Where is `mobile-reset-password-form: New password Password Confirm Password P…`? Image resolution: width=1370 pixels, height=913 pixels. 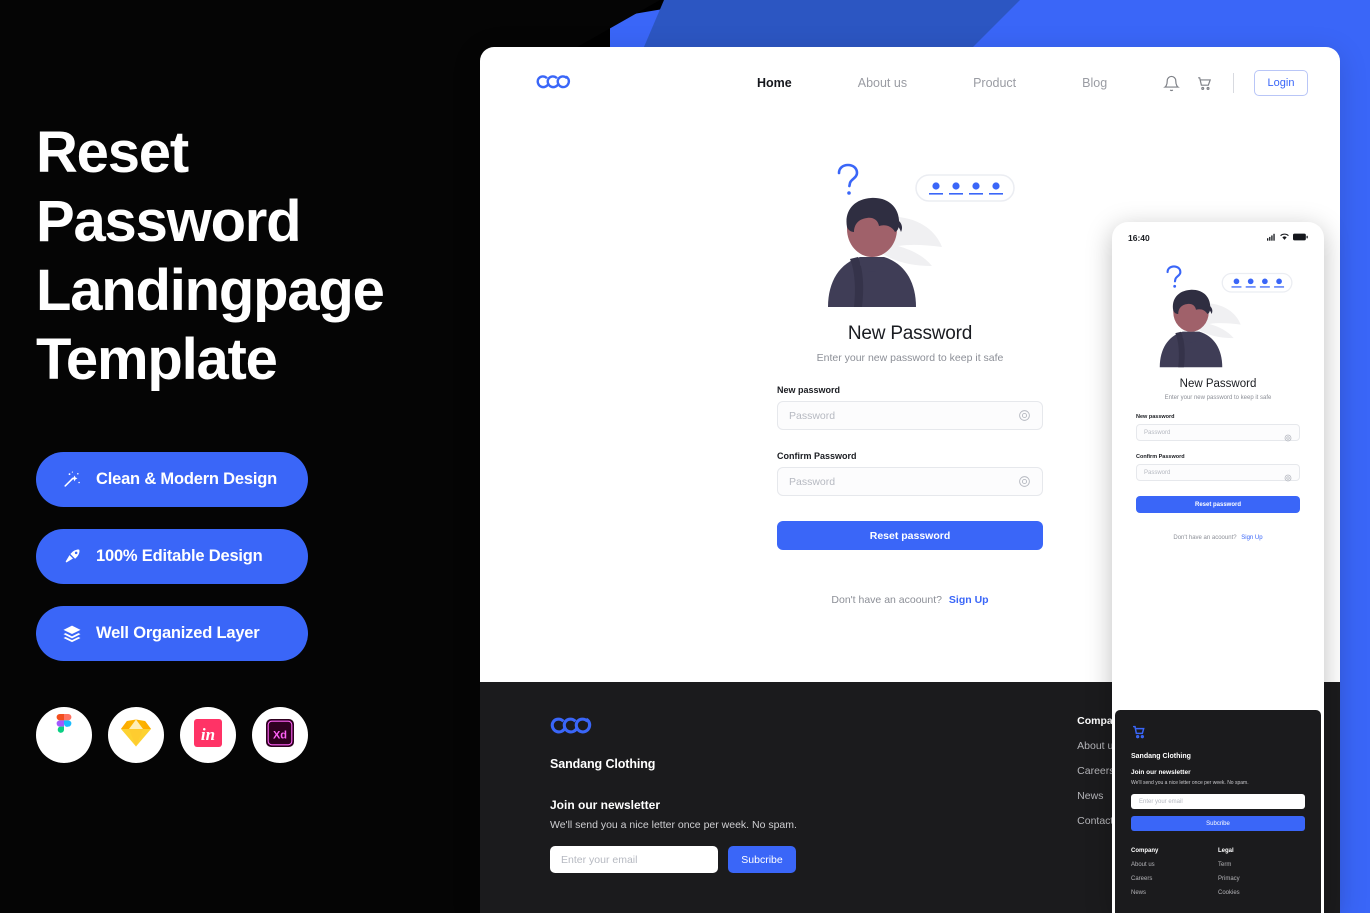 mobile-reset-password-form: New password Password Confirm Password P… is located at coordinates (1218, 477).